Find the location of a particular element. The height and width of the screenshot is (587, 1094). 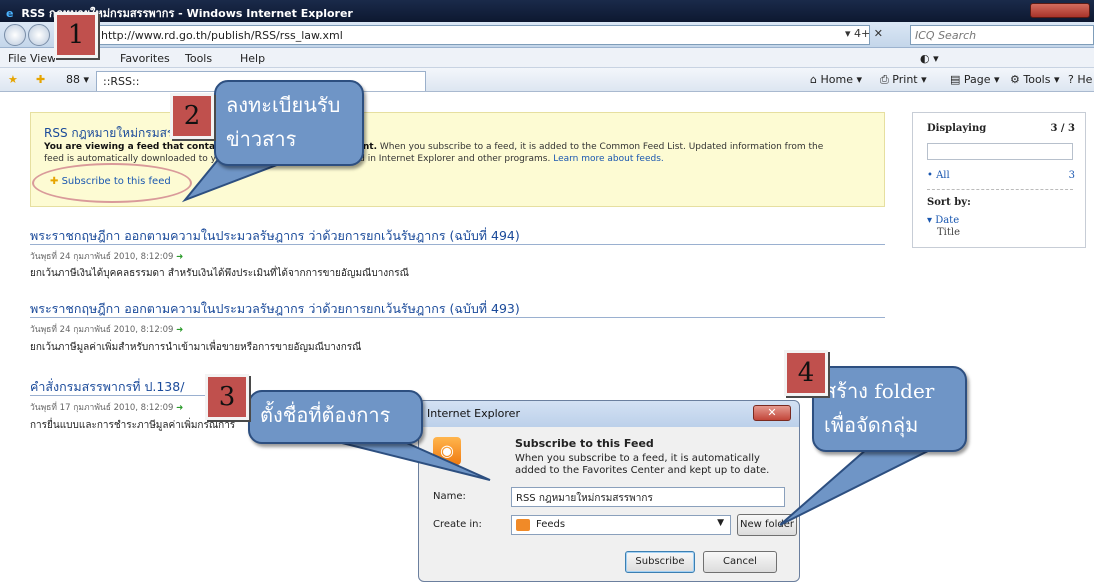

sort-title-link: Title is located at coordinates (948, 232).